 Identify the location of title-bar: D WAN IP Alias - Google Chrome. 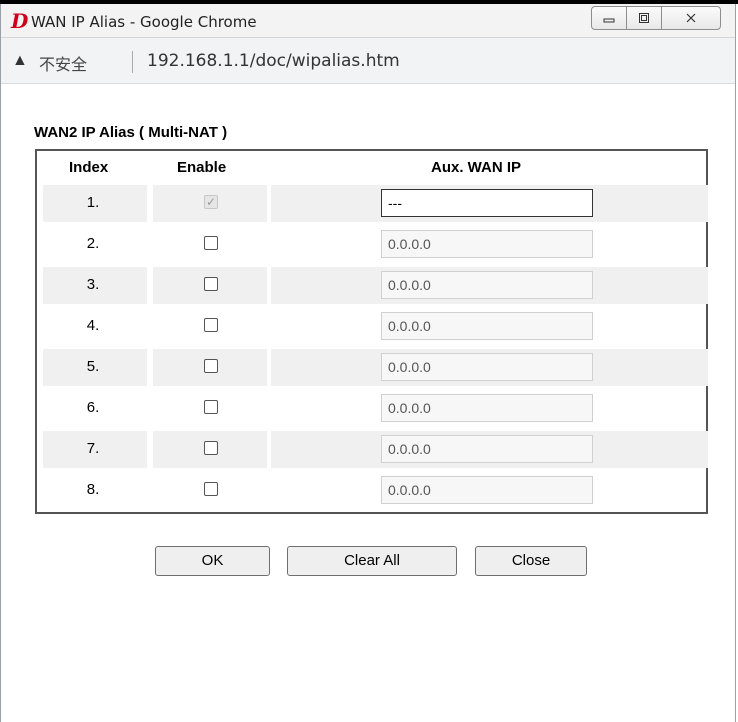
(368, 21).